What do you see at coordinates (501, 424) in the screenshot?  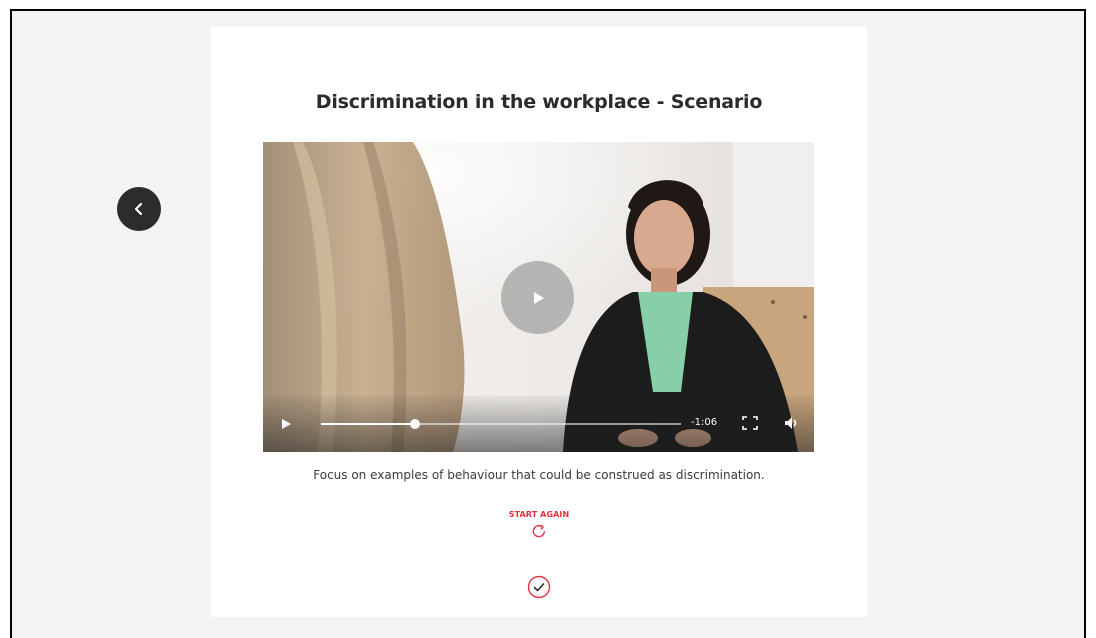 I see `progress-bar` at bounding box center [501, 424].